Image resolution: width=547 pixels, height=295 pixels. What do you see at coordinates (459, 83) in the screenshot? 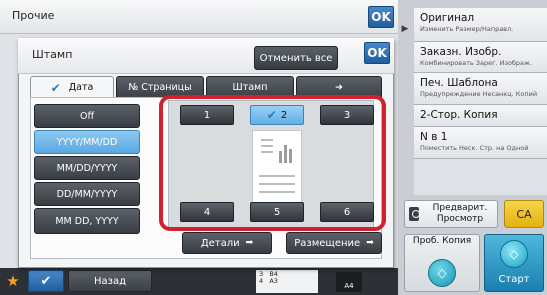
I see `menu-item-label: Печ. Шаблона` at bounding box center [459, 83].